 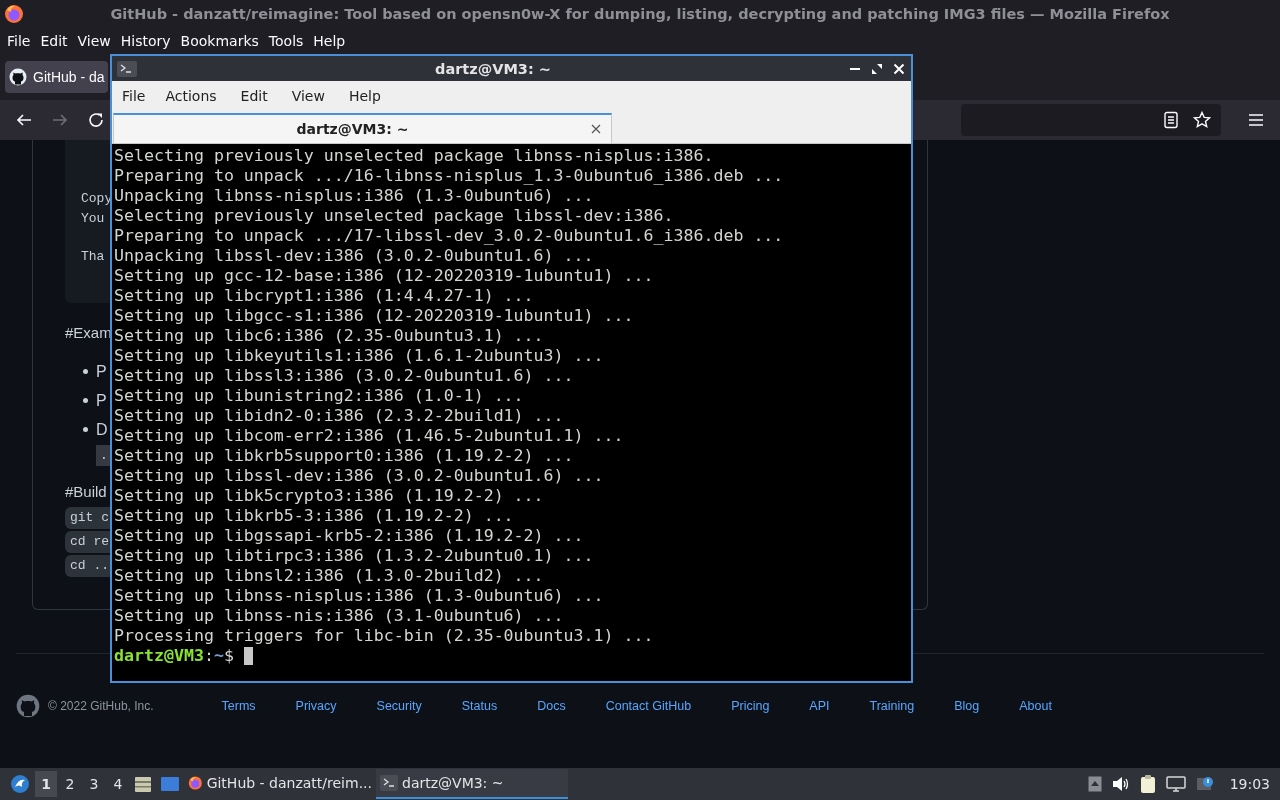 What do you see at coordinates (1175, 784) in the screenshot?
I see `monitor-icon` at bounding box center [1175, 784].